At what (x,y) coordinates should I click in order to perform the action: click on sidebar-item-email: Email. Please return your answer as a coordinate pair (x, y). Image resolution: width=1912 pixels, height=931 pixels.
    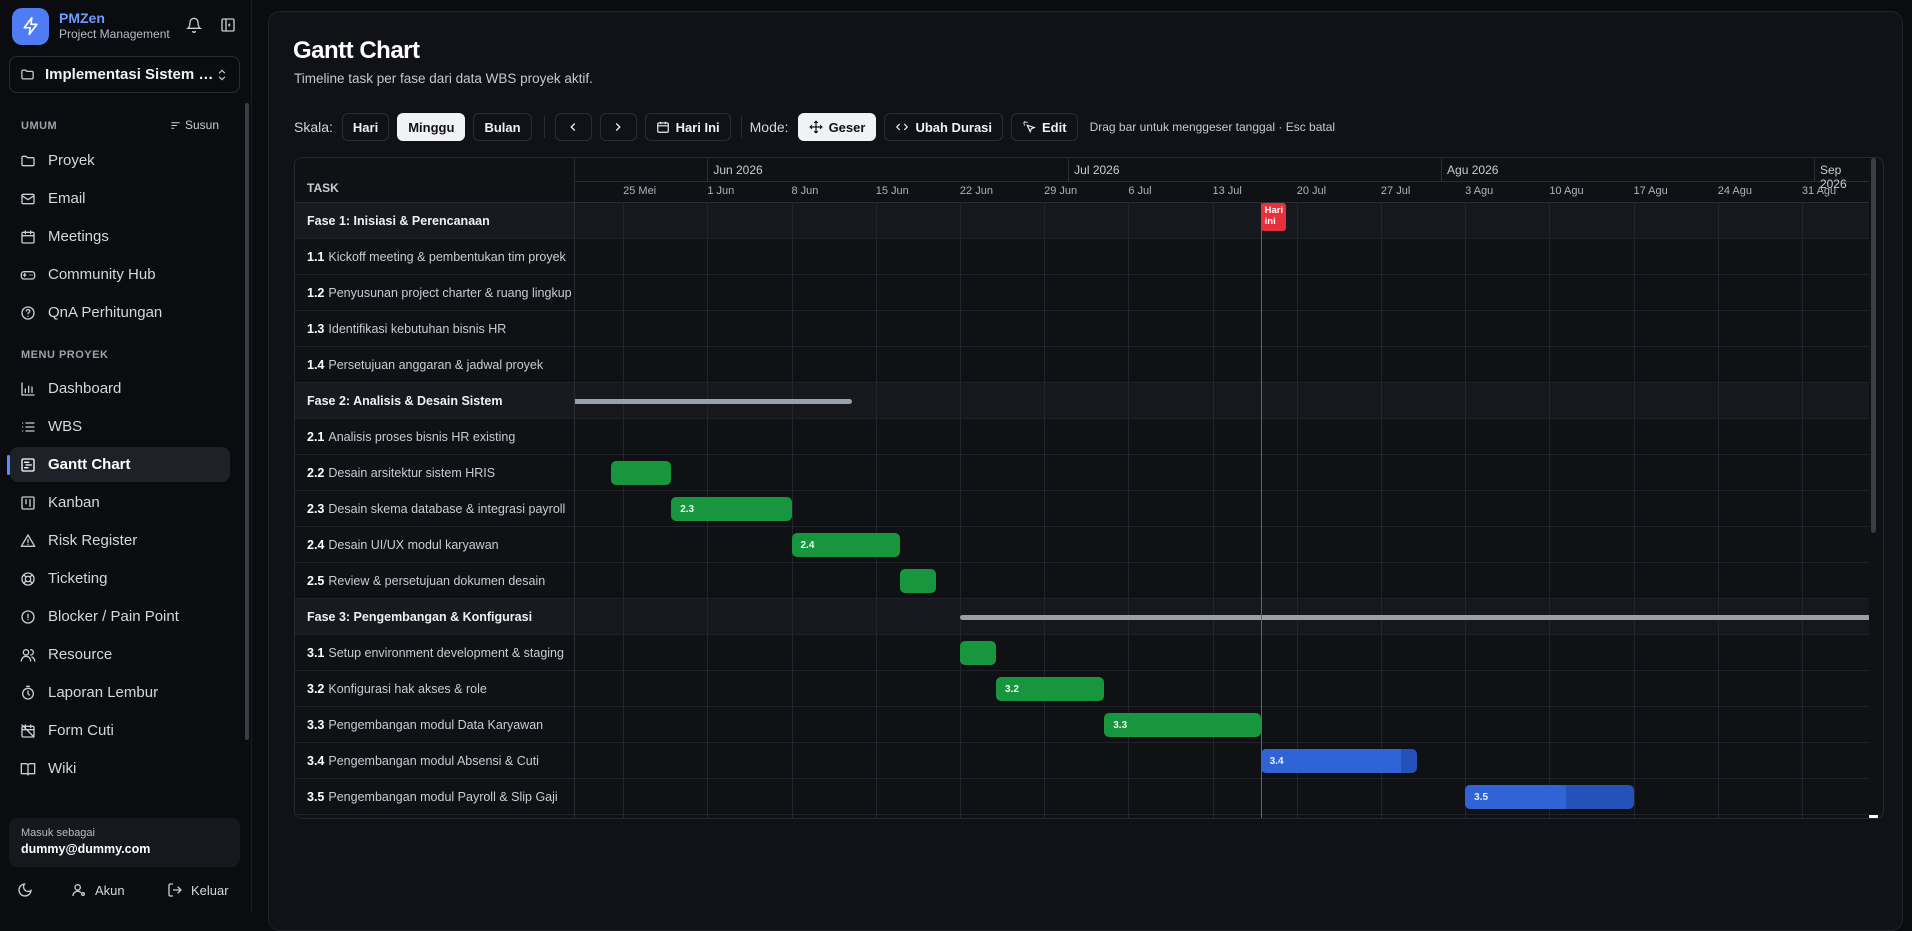
    Looking at the image, I should click on (120, 198).